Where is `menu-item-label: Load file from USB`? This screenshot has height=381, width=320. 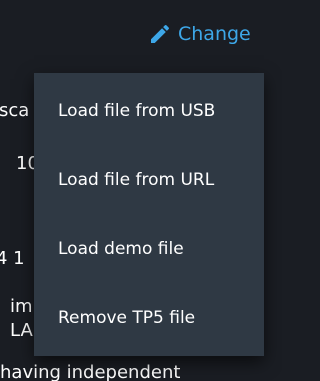 menu-item-label: Load file from USB is located at coordinates (137, 111).